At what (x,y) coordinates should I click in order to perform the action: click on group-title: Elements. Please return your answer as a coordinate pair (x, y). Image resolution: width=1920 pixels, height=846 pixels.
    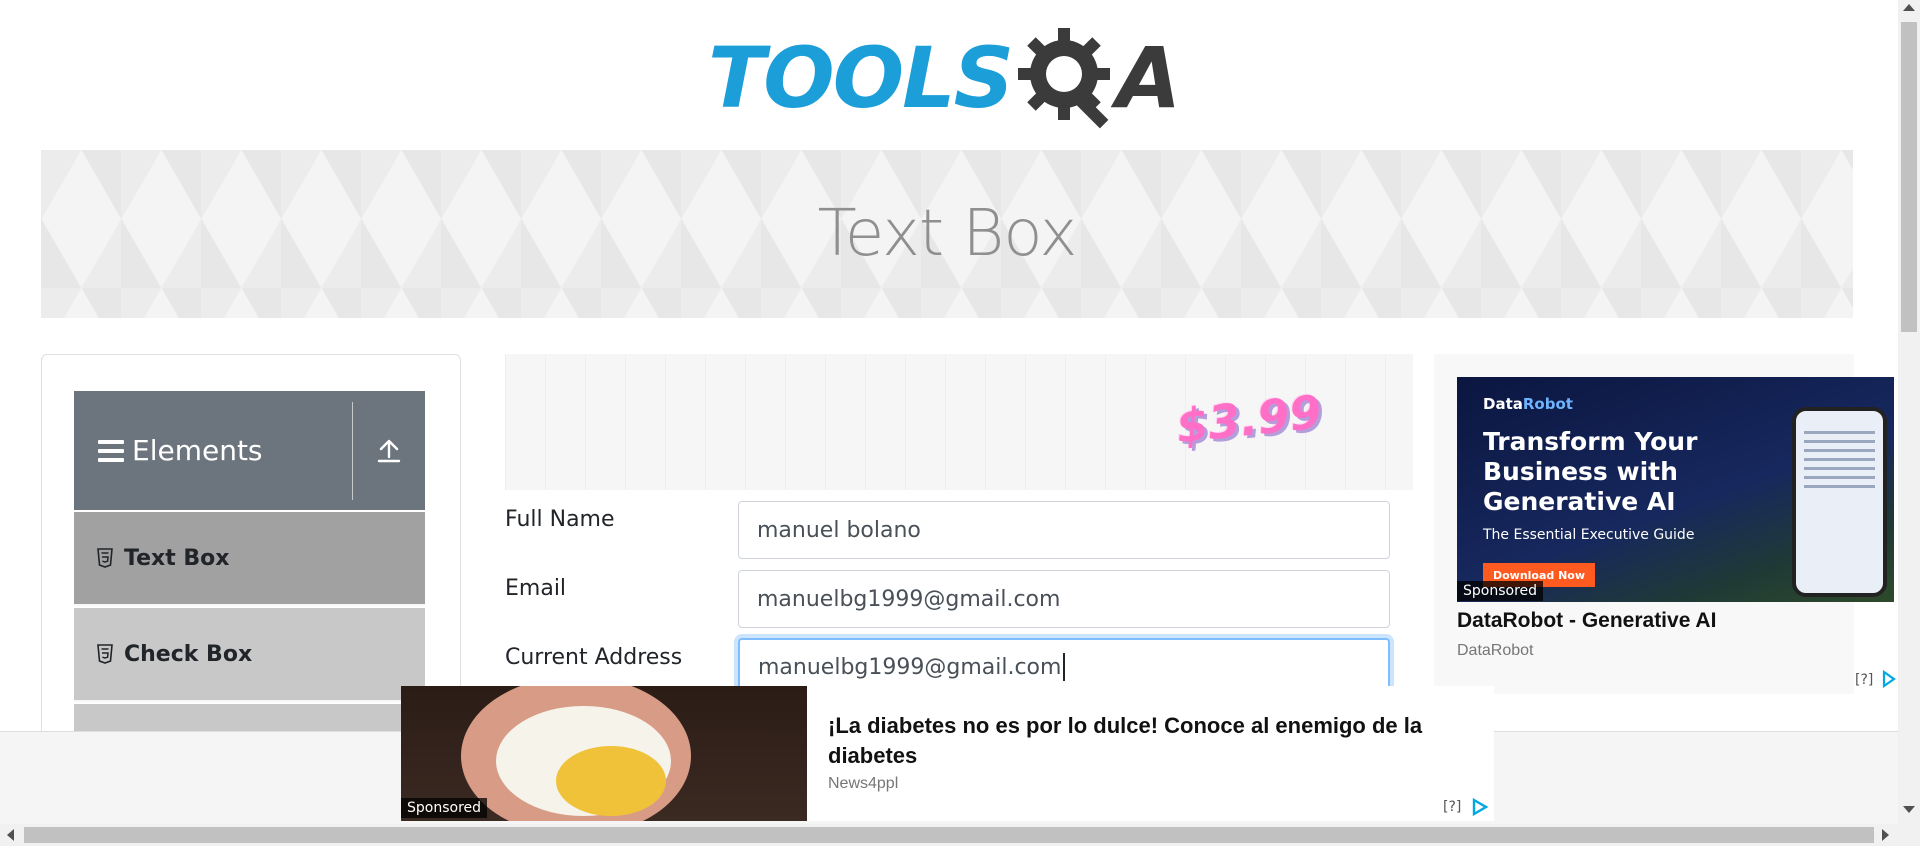
    Looking at the image, I should click on (213, 450).